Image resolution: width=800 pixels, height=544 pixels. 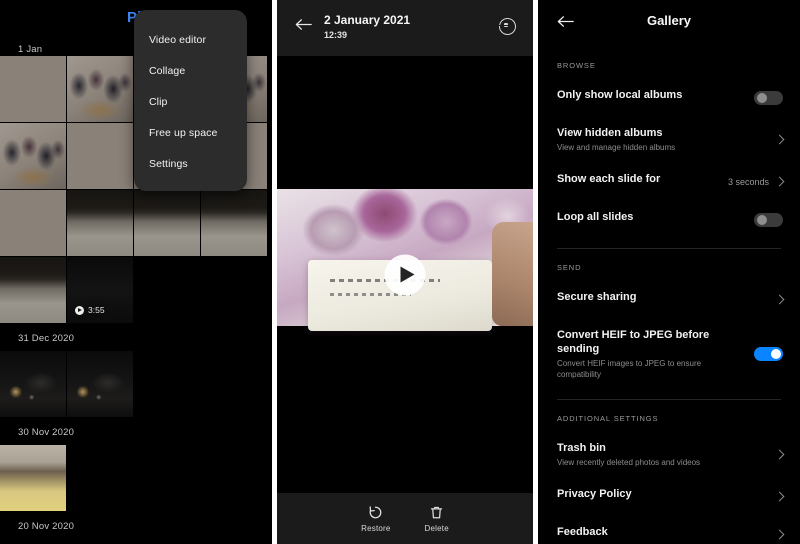 I want to click on section-header-send: SEND, so click(x=569, y=267).